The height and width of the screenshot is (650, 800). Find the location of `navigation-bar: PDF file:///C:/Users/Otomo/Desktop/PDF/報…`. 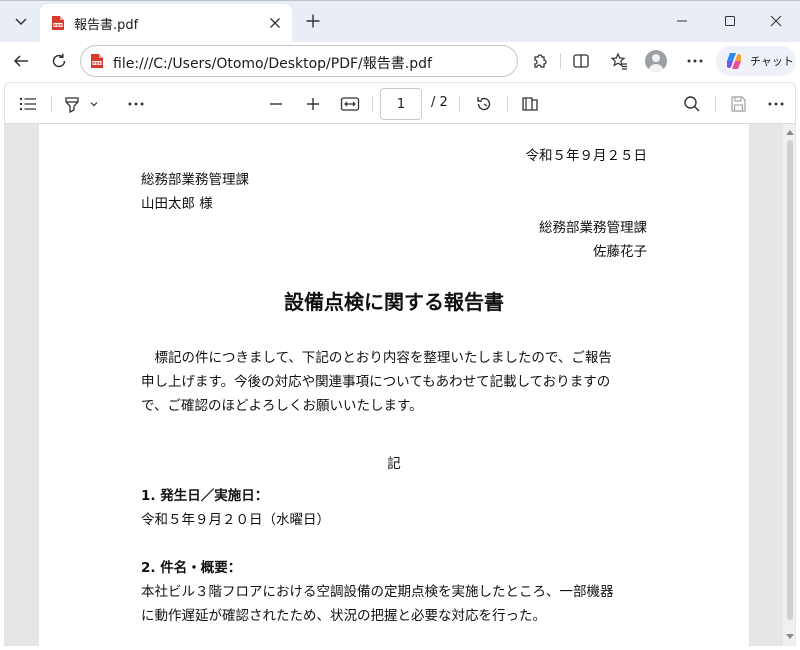

navigation-bar: PDF file:///C:/Users/Otomo/Desktop/PDF/報… is located at coordinates (400, 61).